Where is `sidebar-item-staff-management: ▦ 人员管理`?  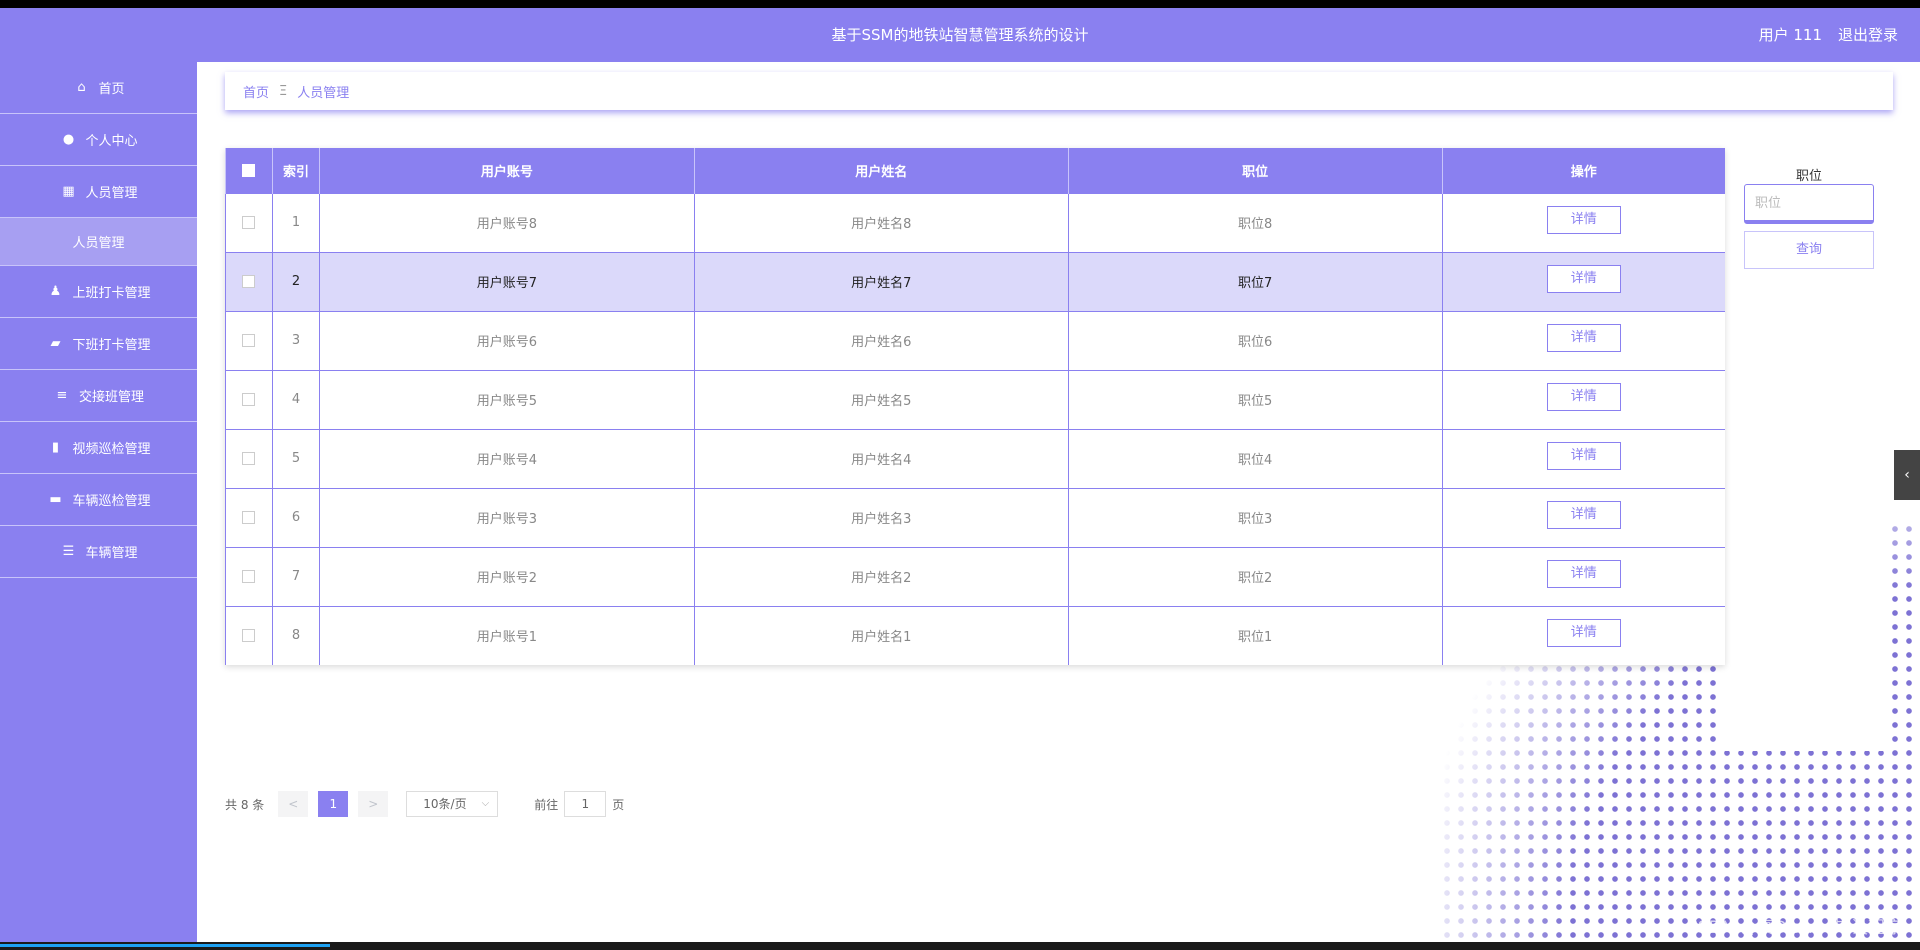 sidebar-item-staff-management: ▦ 人员管理 is located at coordinates (98, 192).